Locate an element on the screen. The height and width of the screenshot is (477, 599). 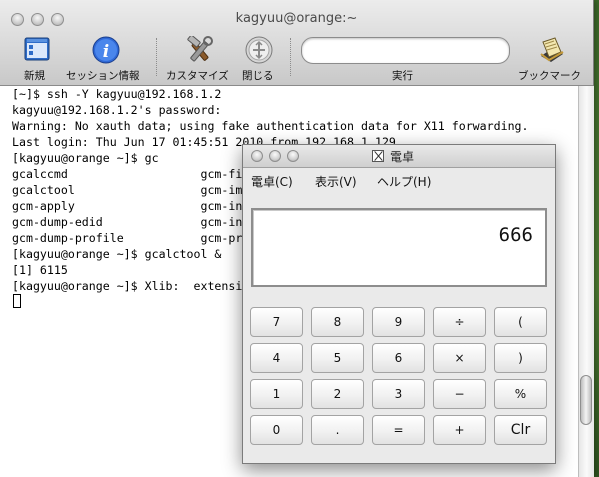
key-3: 3 is located at coordinates (398, 394).